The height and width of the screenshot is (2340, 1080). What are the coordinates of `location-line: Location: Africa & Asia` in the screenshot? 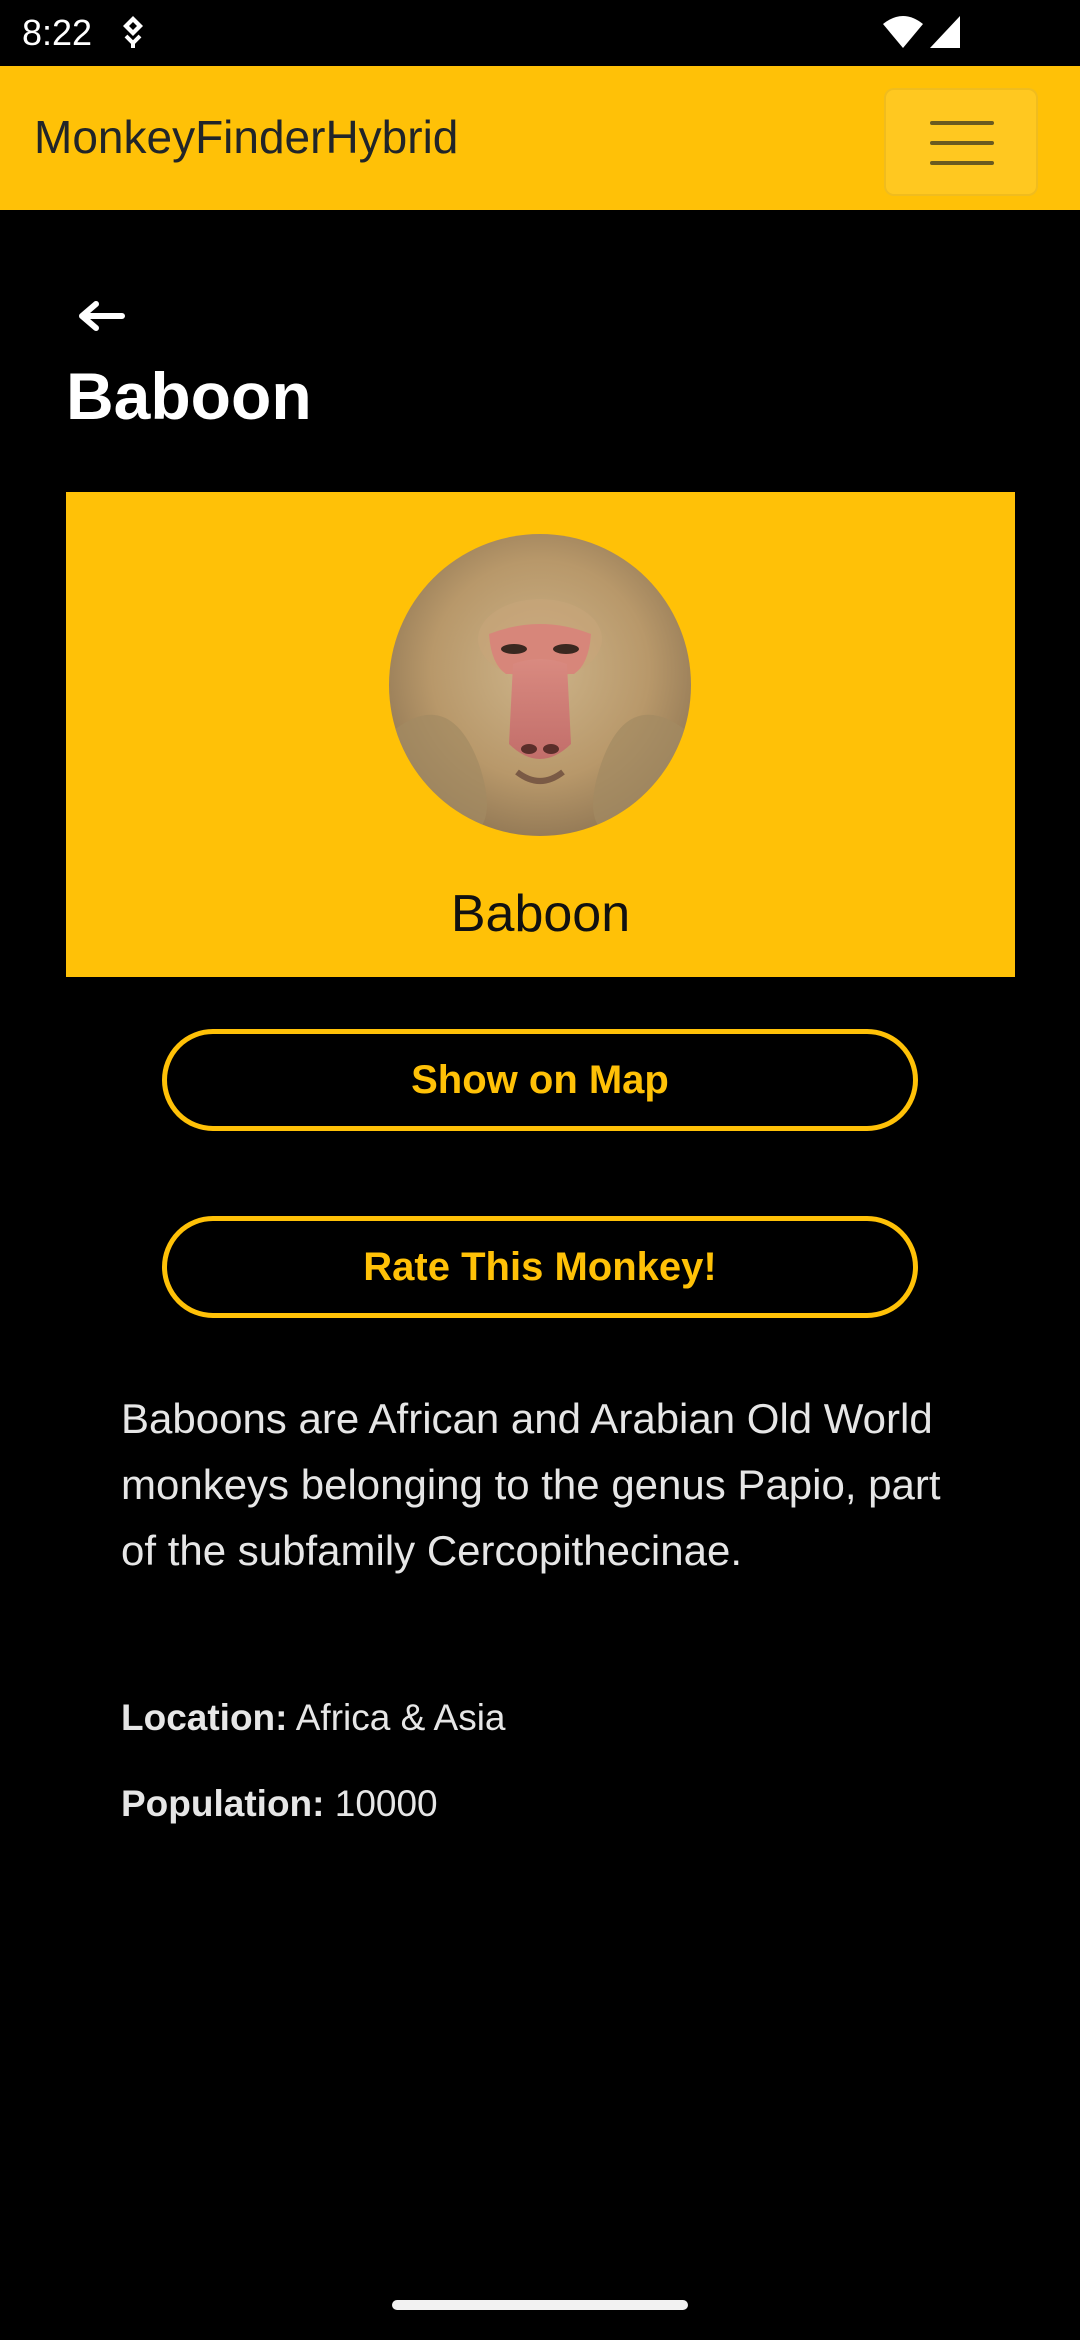 It's located at (313, 1718).